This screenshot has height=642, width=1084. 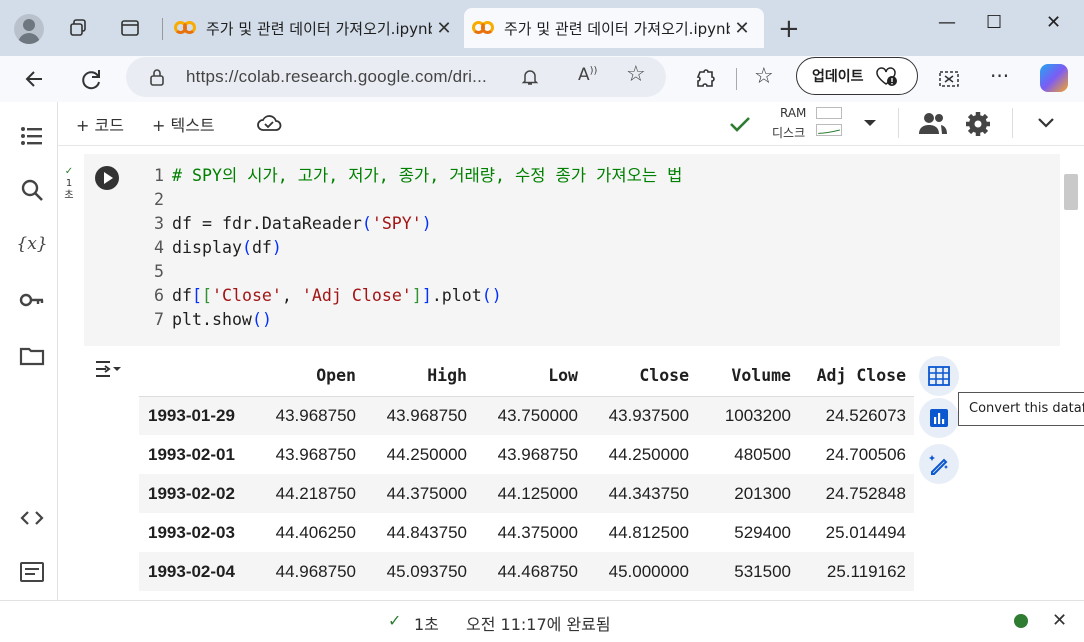 I want to click on table-cell: 44.343750, so click(x=641, y=493).